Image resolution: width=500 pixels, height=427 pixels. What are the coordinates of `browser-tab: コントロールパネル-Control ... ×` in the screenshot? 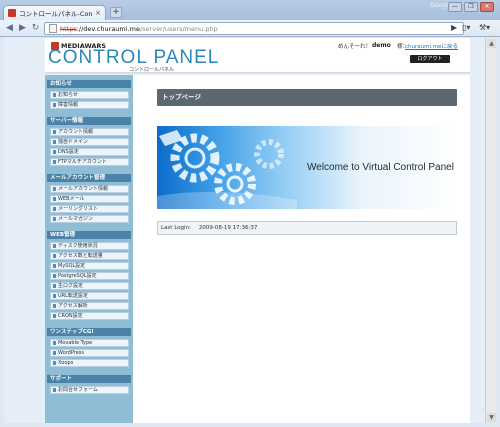 It's located at (54, 12).